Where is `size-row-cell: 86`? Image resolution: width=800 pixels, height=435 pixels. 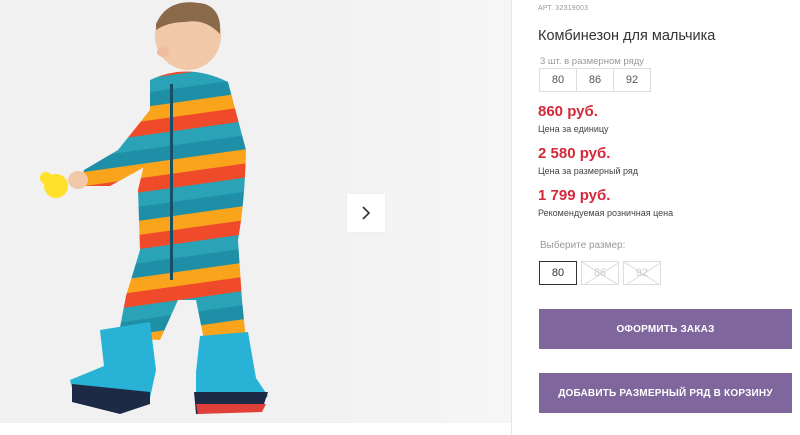
size-row-cell: 86 is located at coordinates (595, 80).